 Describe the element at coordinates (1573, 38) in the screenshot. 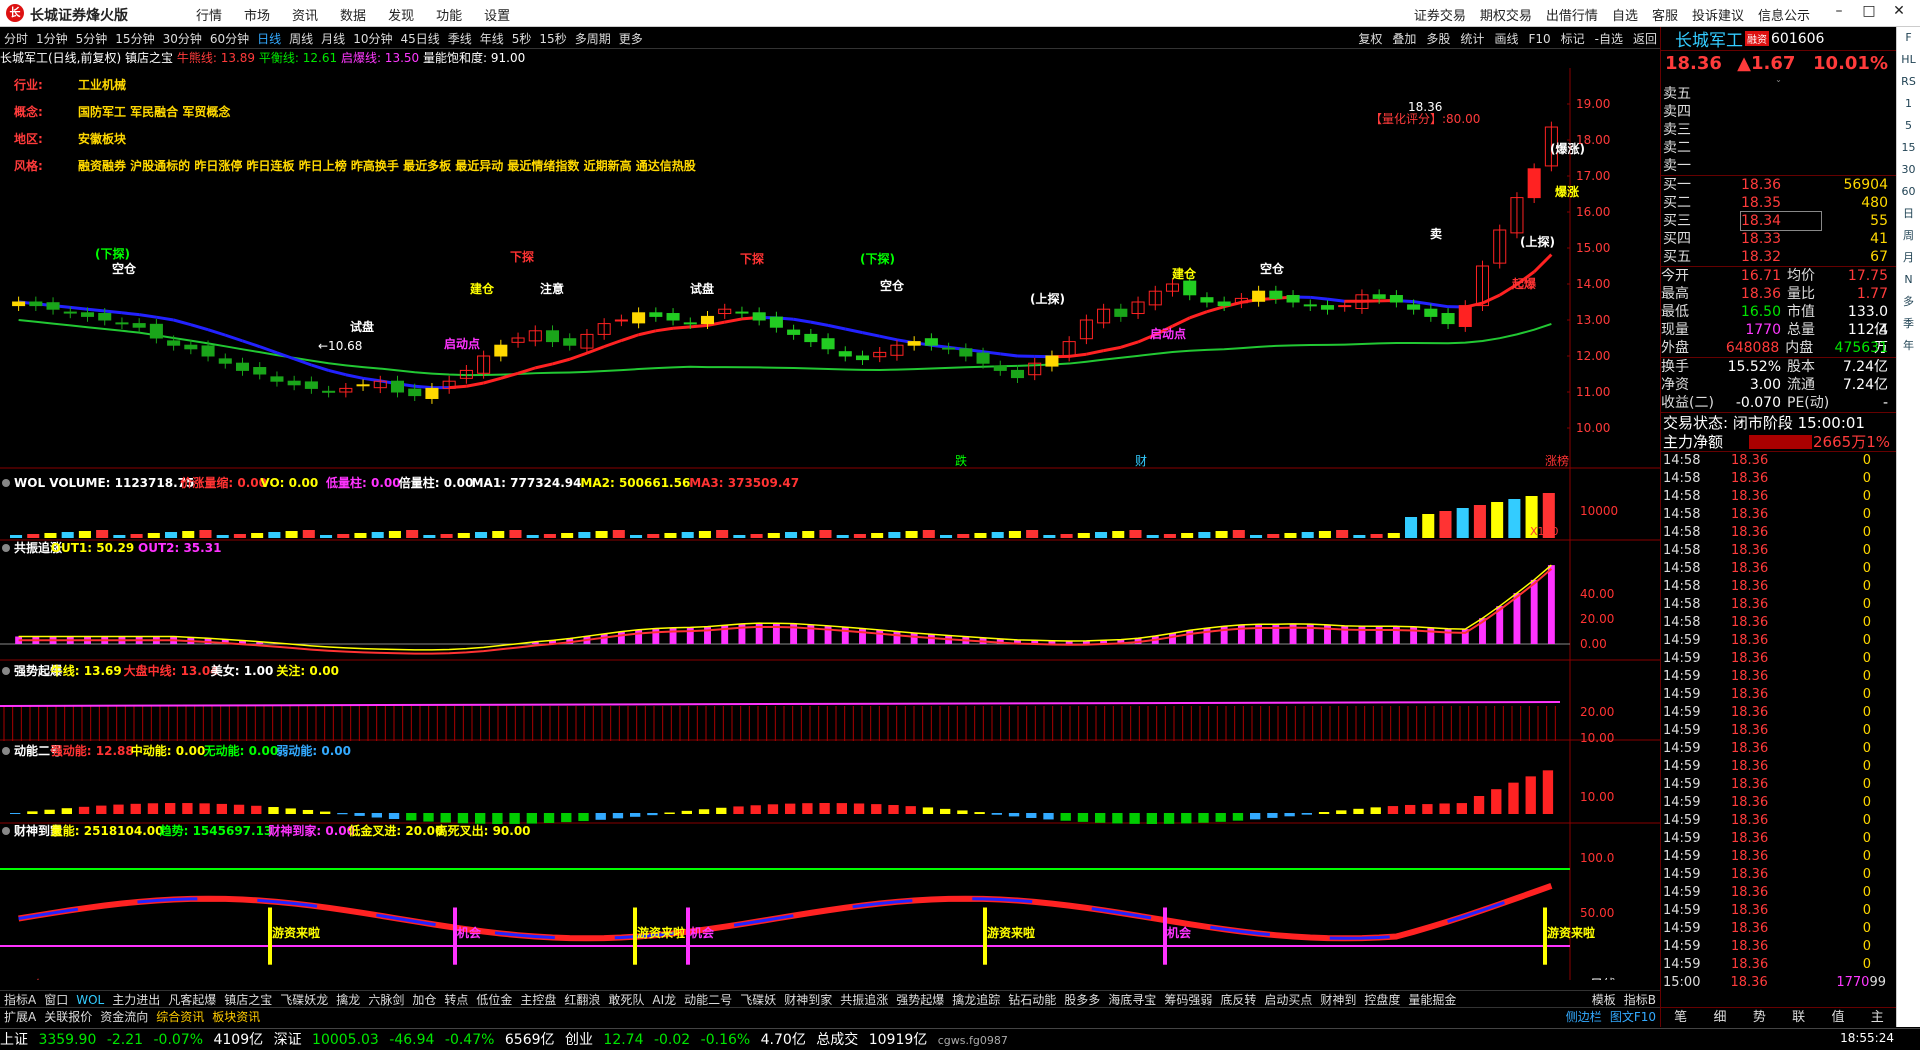

I see `tool-button: 标记` at that location.